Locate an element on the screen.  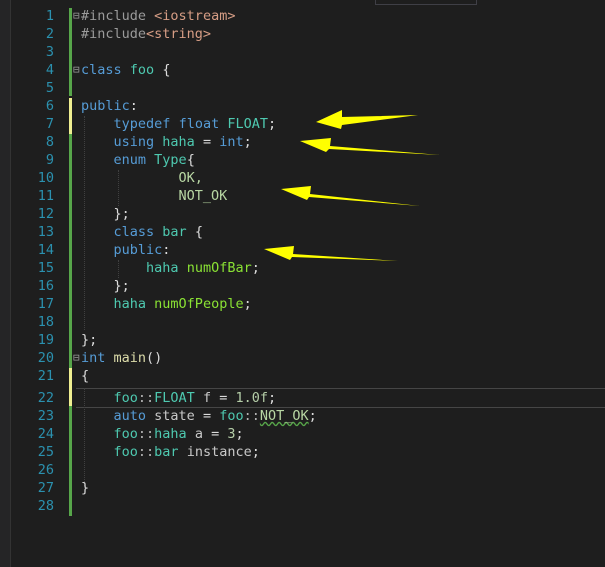
annotation-arrows is located at coordinates (352, 185).